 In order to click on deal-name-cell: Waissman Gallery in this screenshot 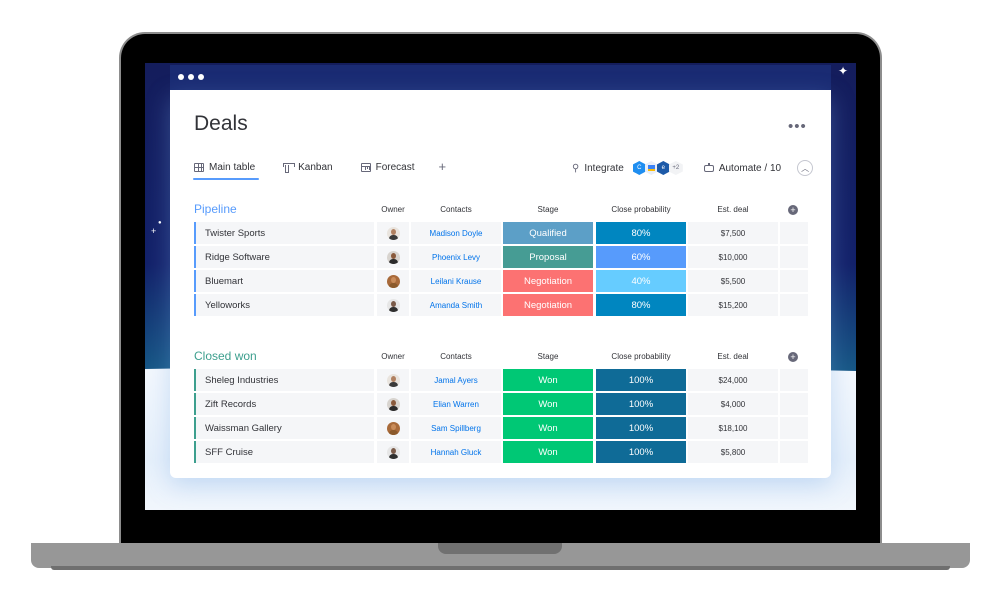, I will do `click(284, 428)`.